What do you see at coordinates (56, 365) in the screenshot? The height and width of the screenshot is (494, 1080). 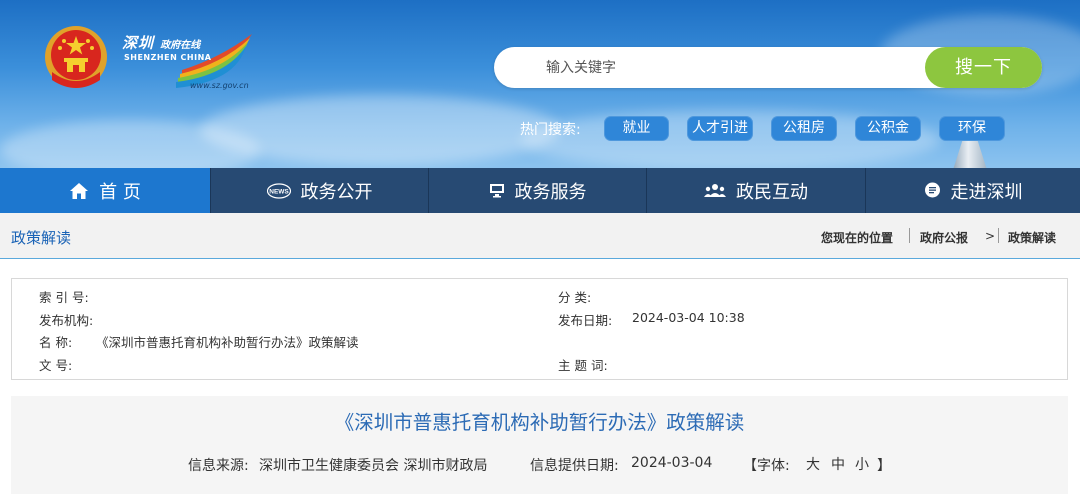 I see `doc-no-label: 文 号:` at bounding box center [56, 365].